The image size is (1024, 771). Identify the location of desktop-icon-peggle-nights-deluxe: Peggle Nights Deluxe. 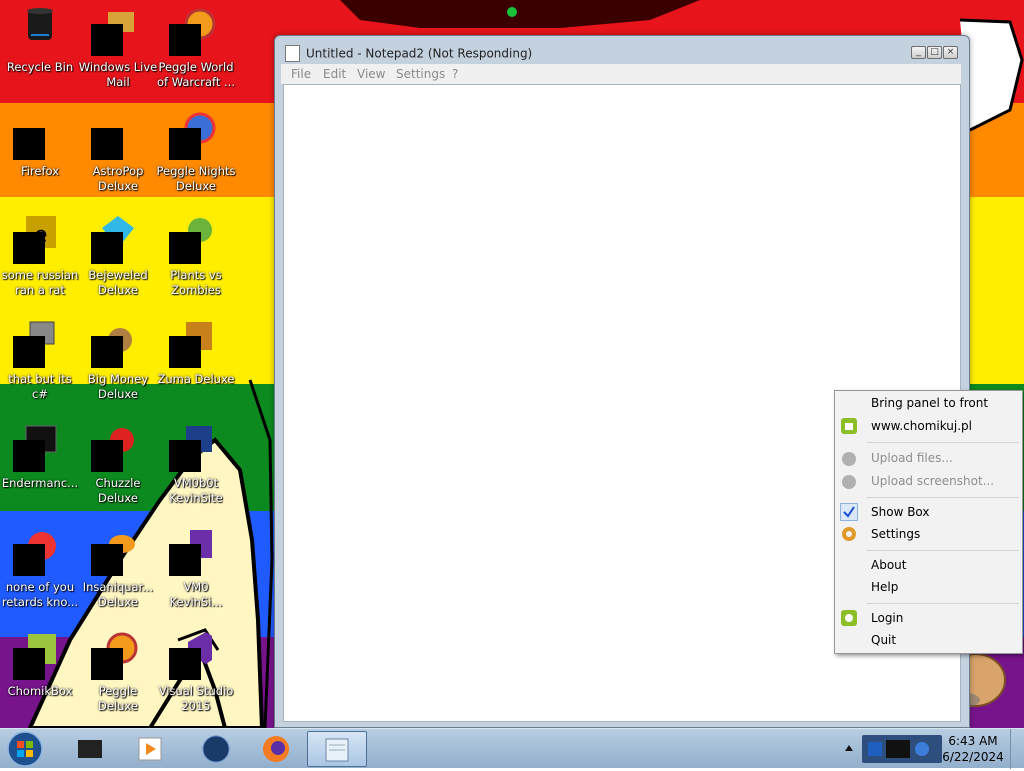
(196, 155).